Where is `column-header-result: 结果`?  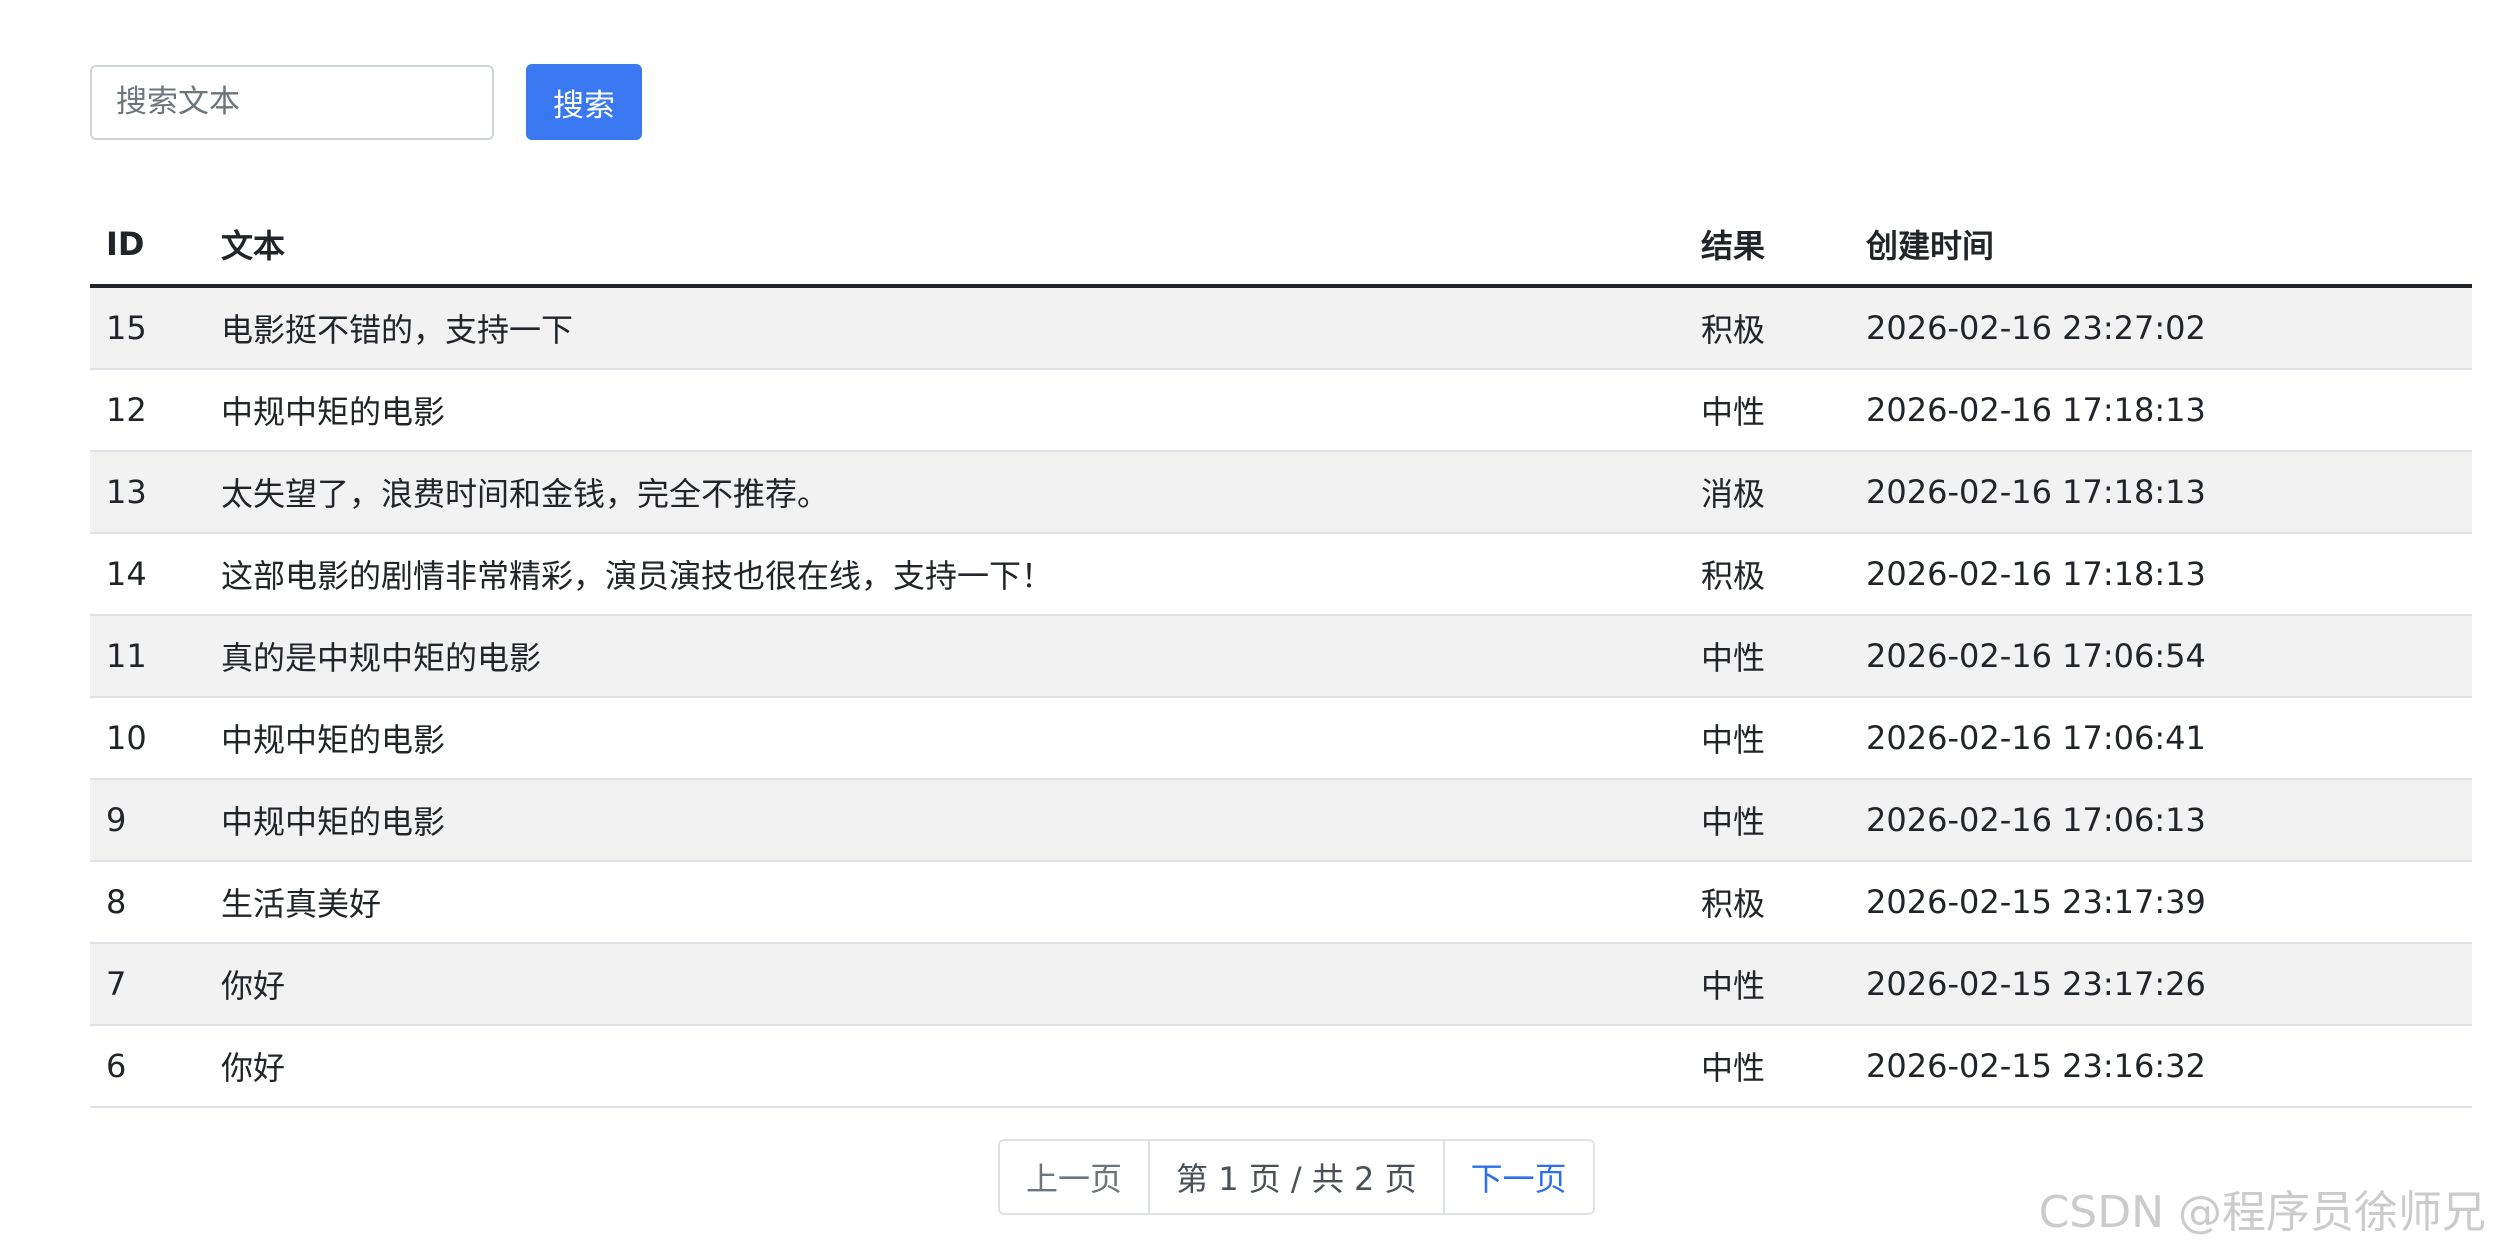 column-header-result: 结果 is located at coordinates (1767, 246).